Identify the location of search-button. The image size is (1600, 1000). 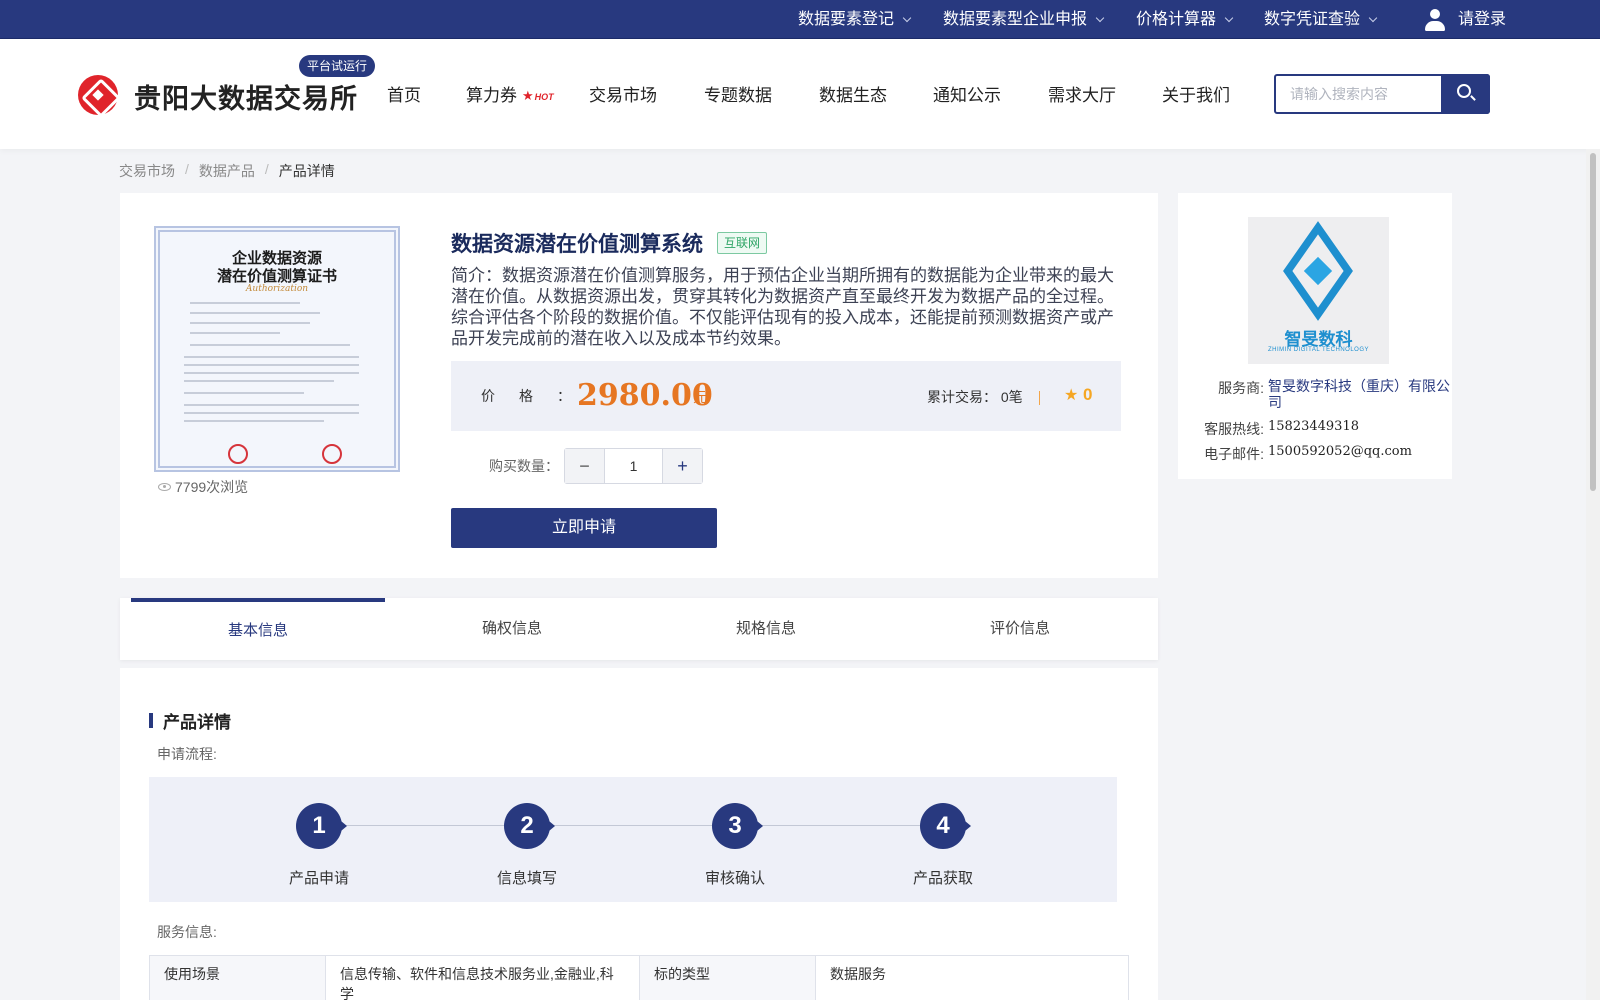
(1465, 94).